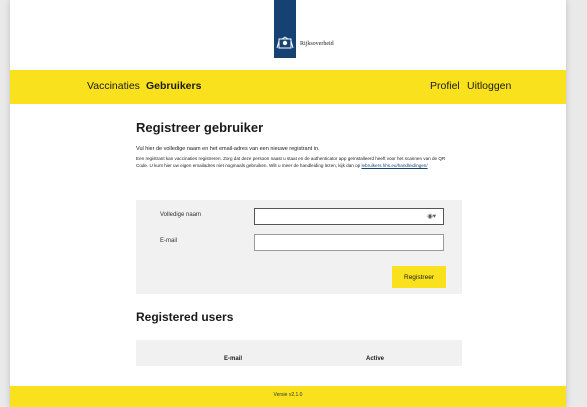 The height and width of the screenshot is (407, 587). I want to click on version-text: Versie v2.1.0, so click(288, 395).